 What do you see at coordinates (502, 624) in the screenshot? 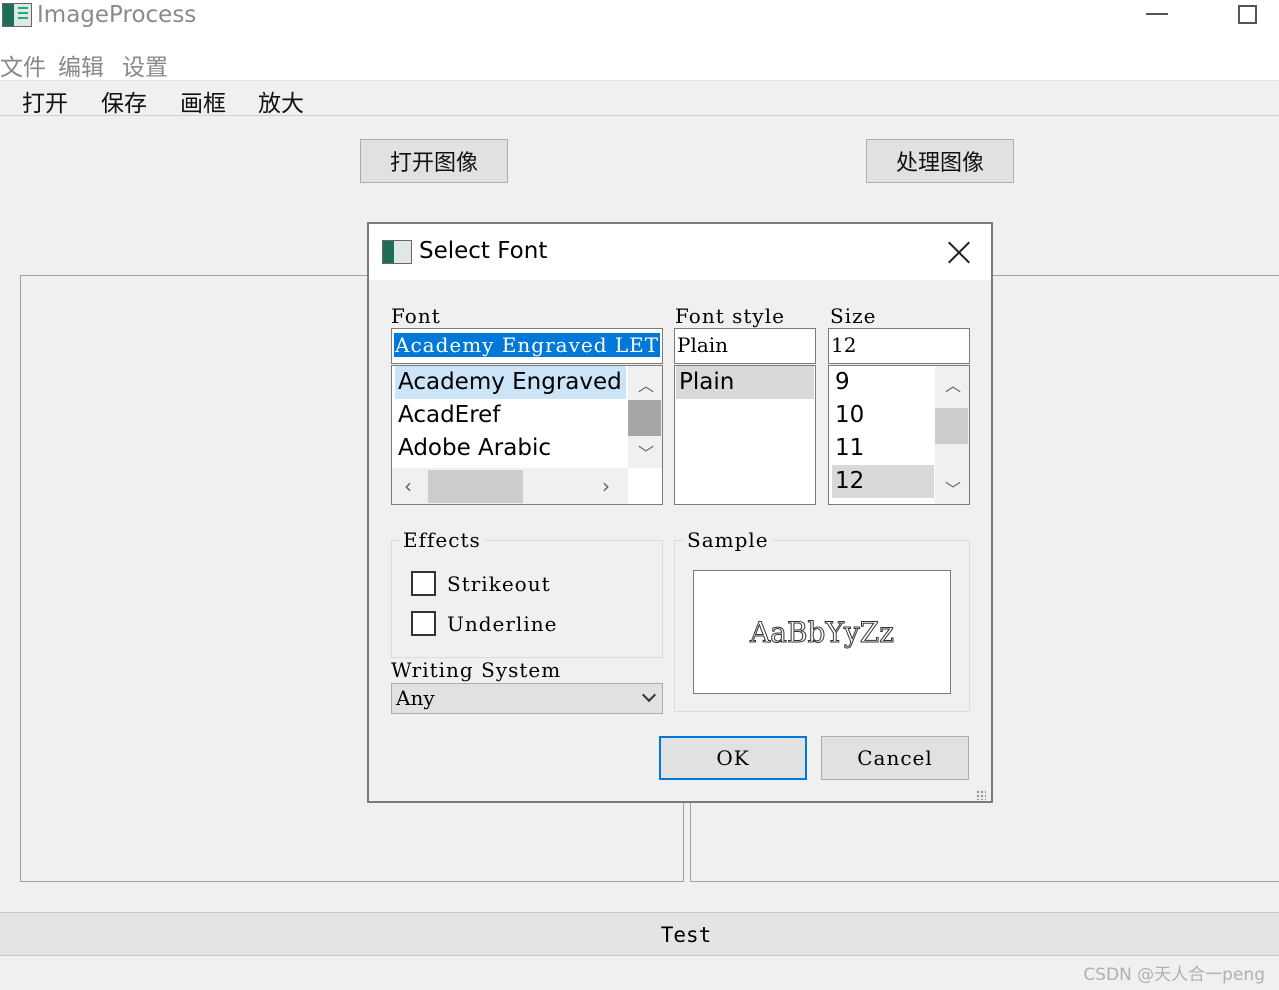
I see `underline-label: Underline` at bounding box center [502, 624].